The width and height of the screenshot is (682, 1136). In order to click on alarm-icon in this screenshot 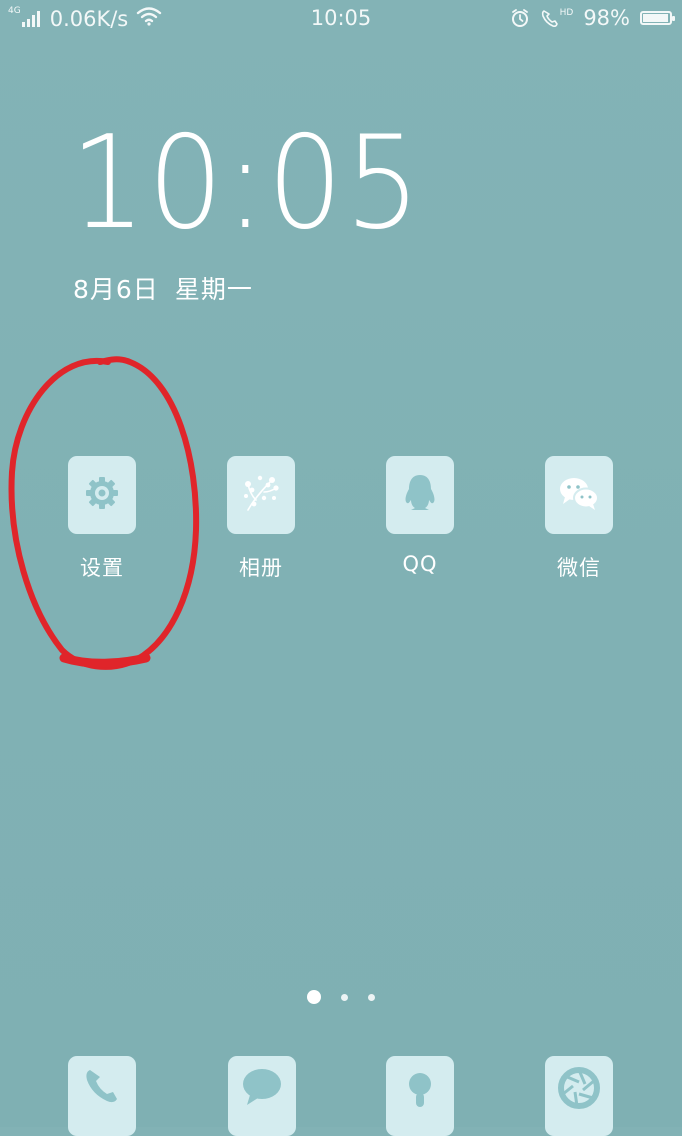, I will do `click(520, 18)`.